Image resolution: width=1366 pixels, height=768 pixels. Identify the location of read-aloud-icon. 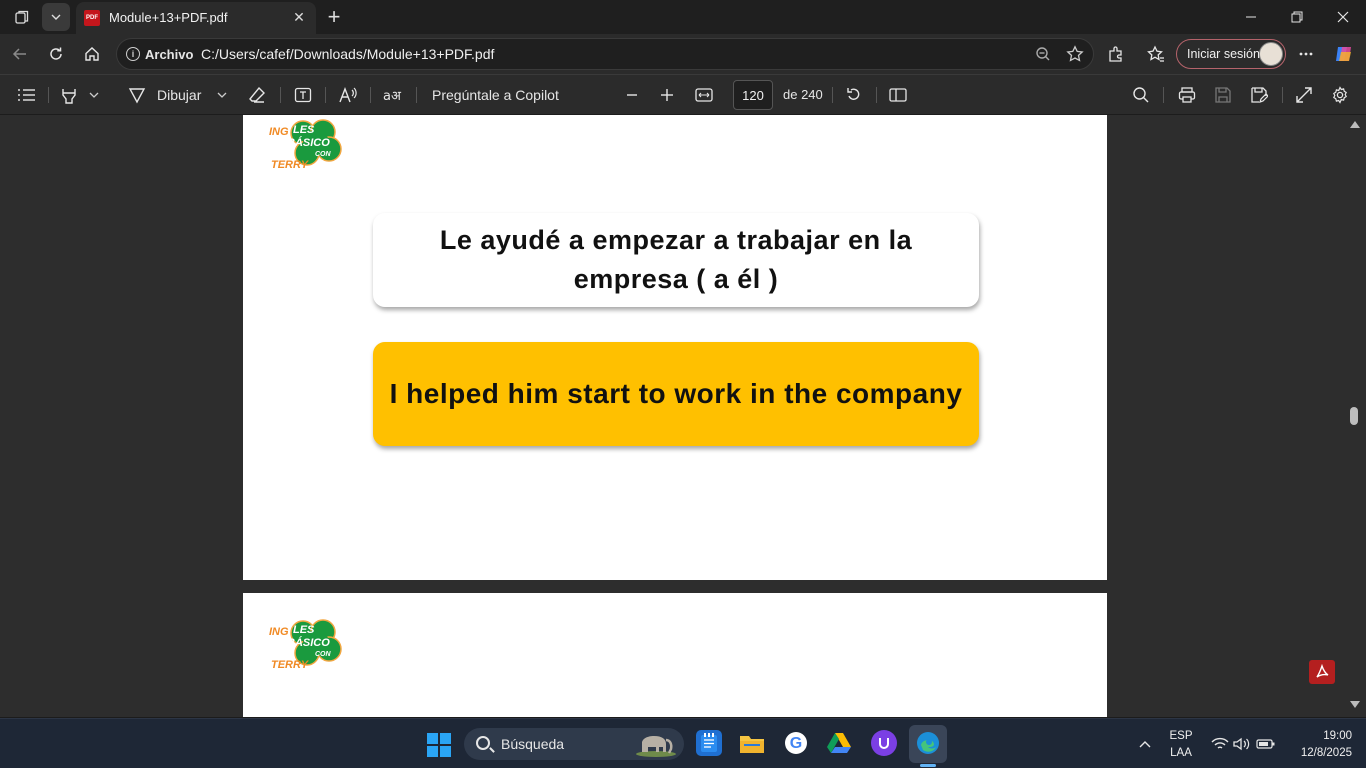
(348, 95).